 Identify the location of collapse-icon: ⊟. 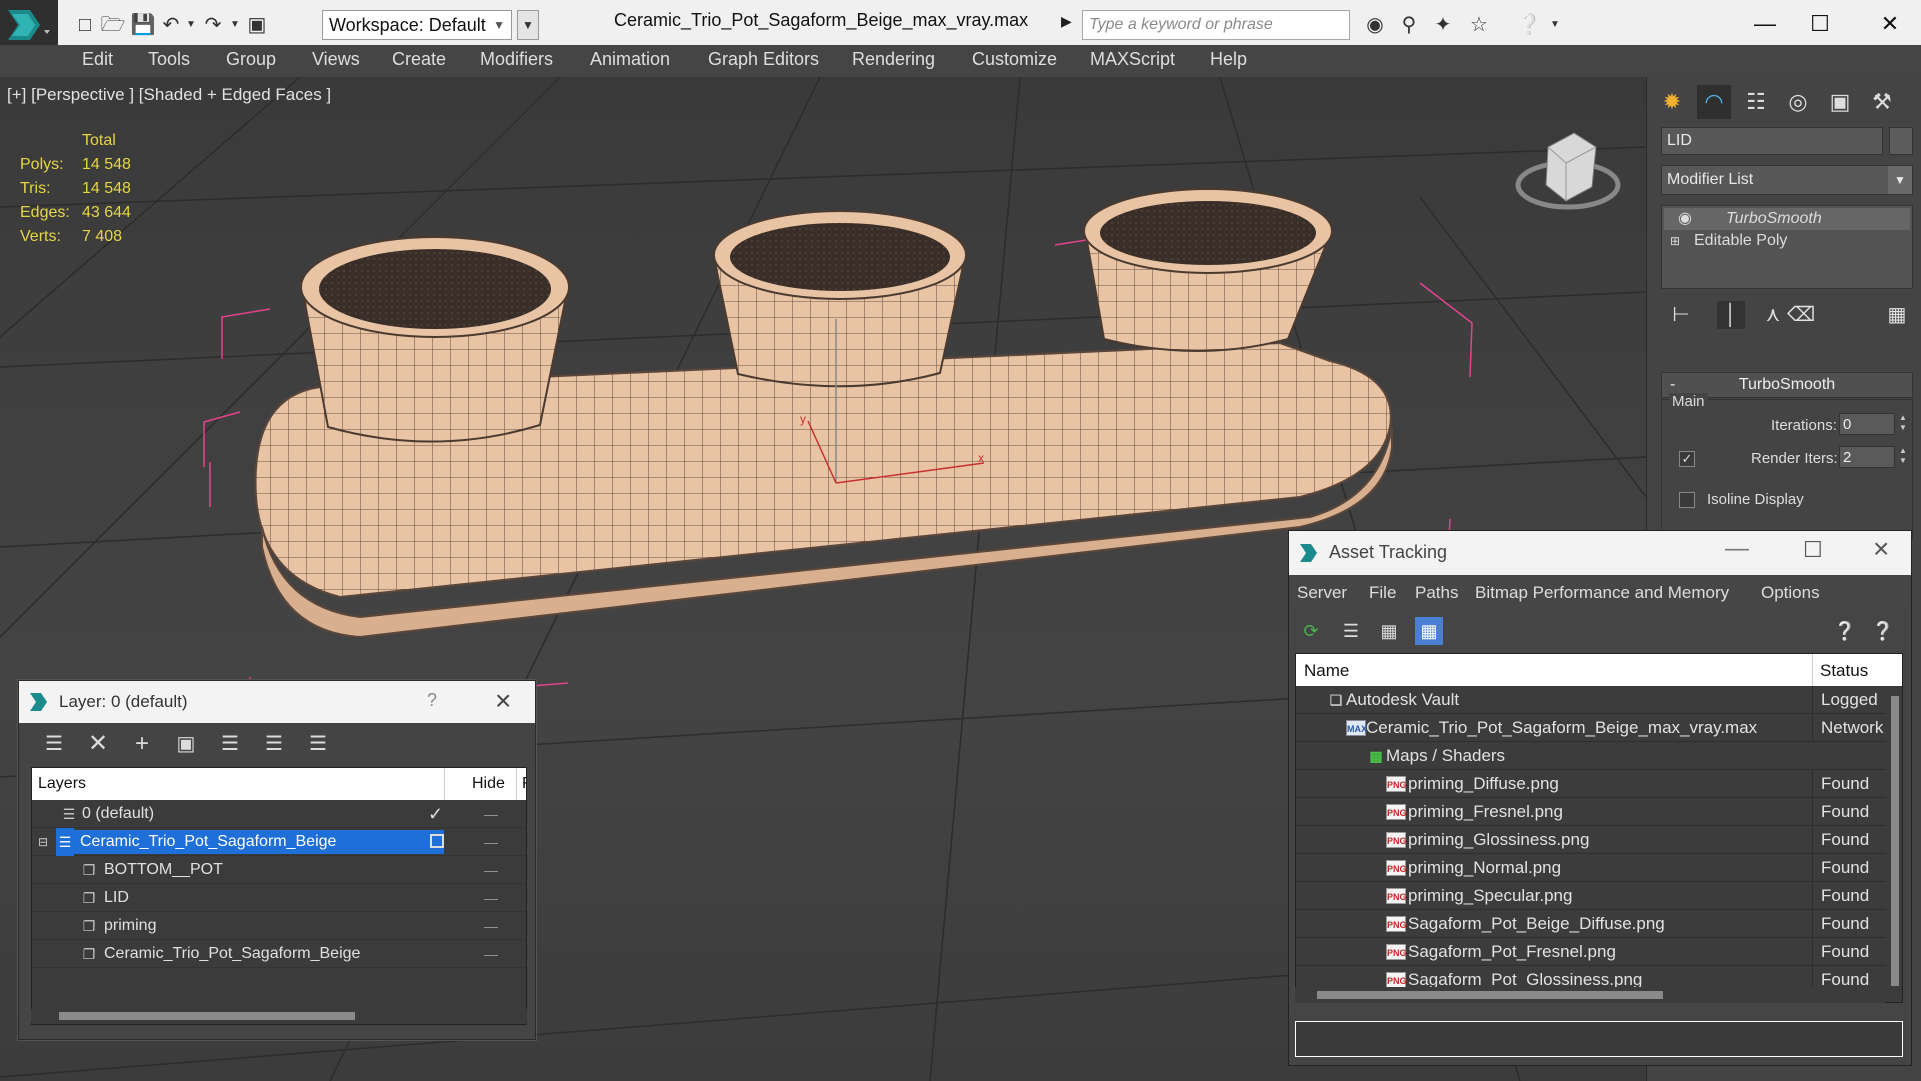
(43, 842).